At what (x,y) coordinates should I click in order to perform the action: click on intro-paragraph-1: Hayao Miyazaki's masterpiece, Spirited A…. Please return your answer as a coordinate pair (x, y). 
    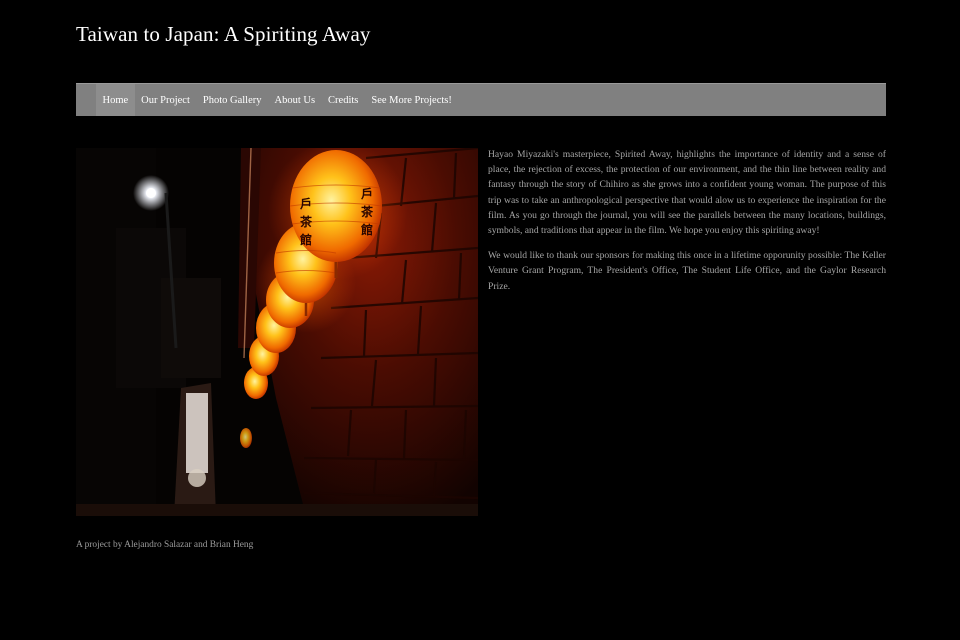
    Looking at the image, I should click on (687, 193).